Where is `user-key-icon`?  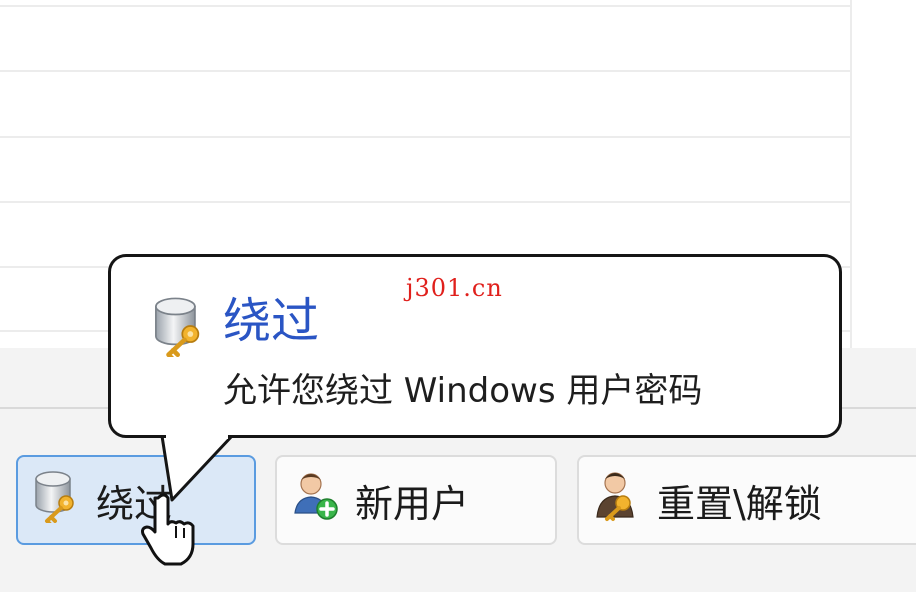 user-key-icon is located at coordinates (618, 500).